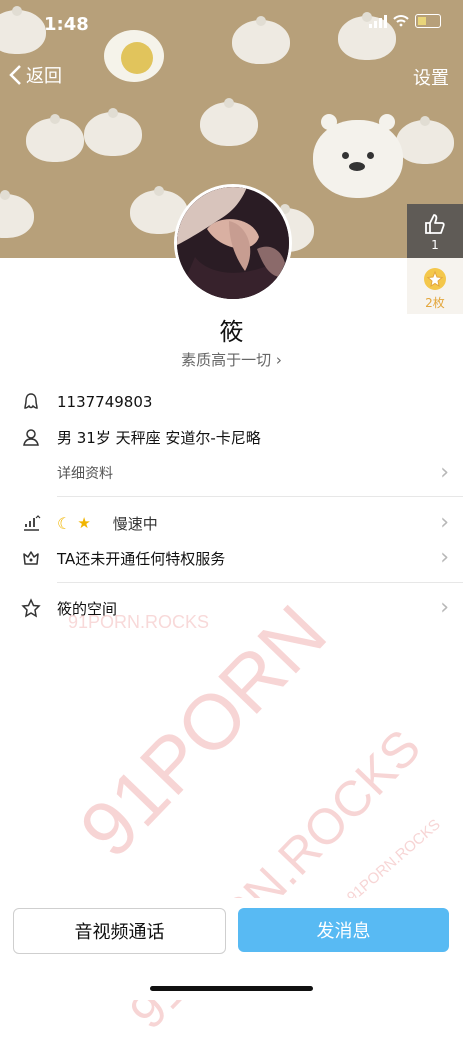  What do you see at coordinates (141, 558) in the screenshot?
I see `privilege-text: TA还未开通任何特权服务` at bounding box center [141, 558].